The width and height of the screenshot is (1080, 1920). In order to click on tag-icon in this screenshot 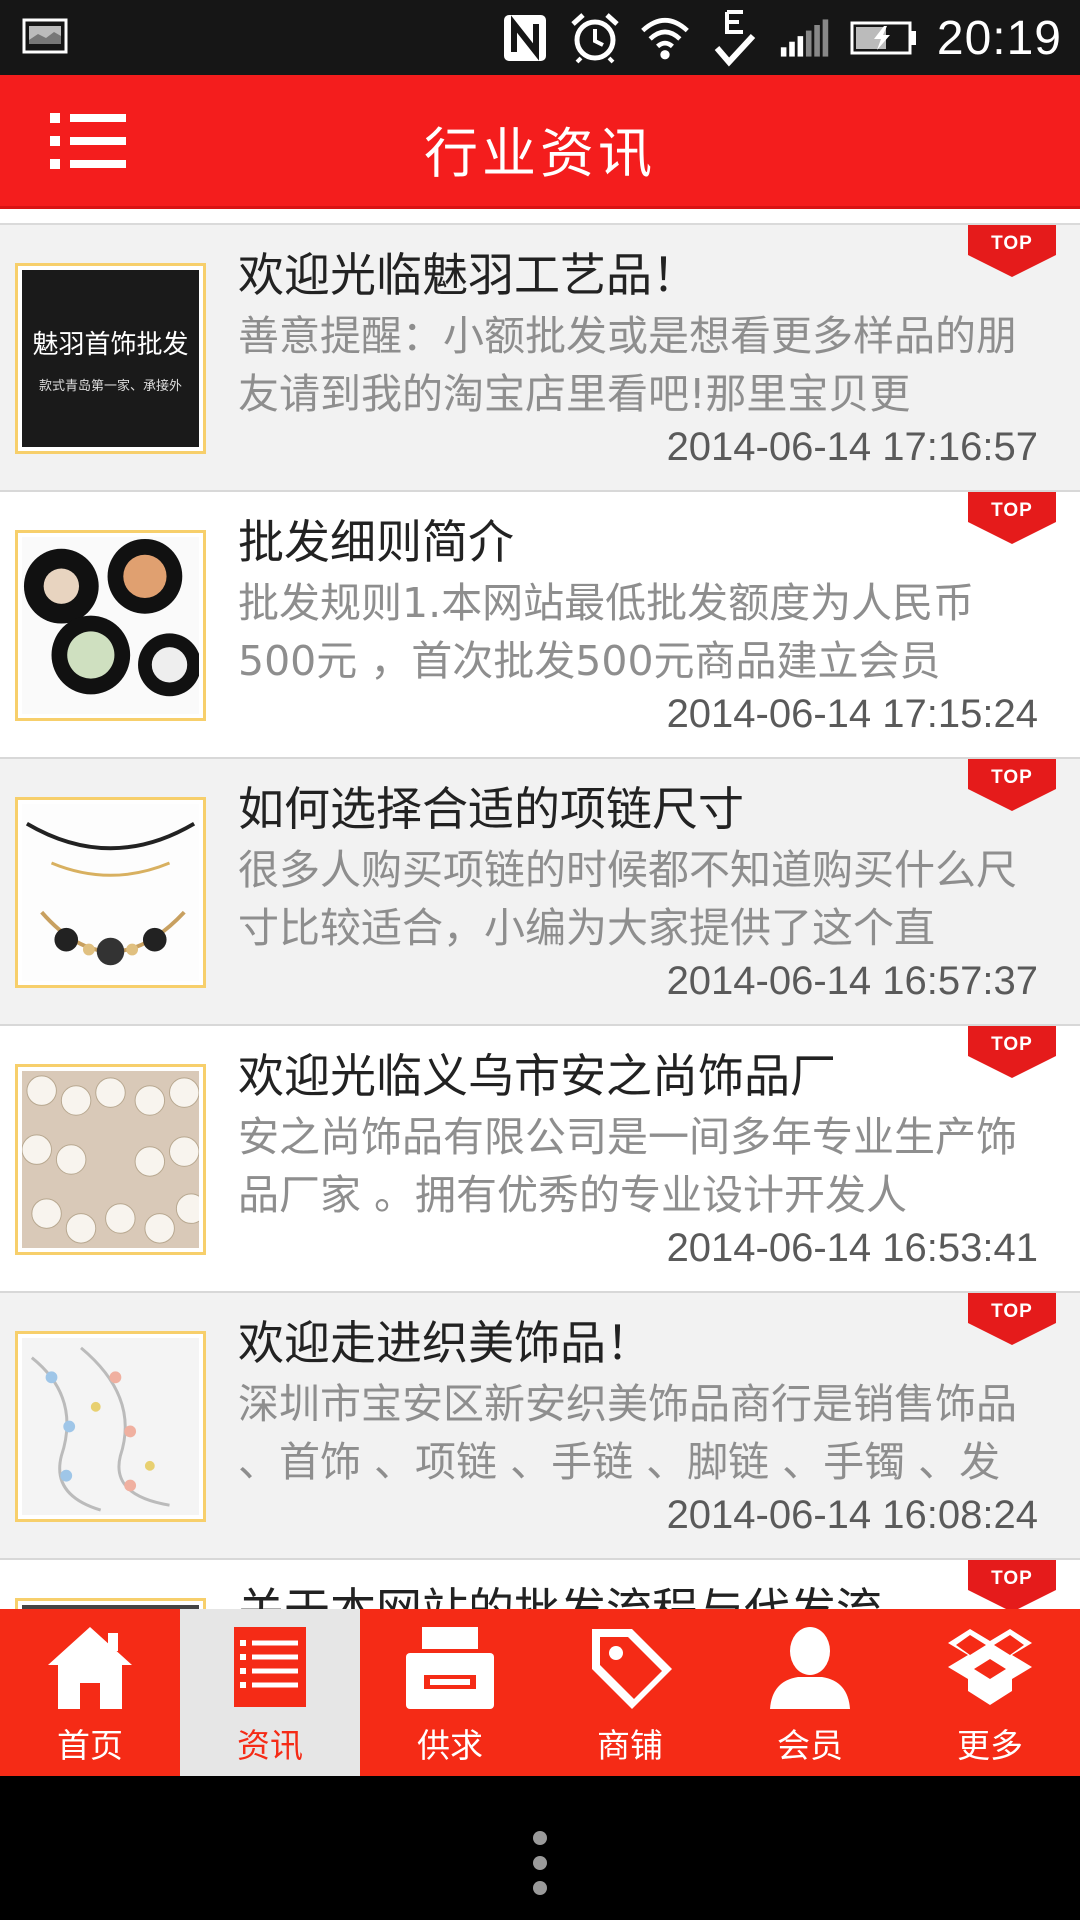, I will do `click(630, 1667)`.